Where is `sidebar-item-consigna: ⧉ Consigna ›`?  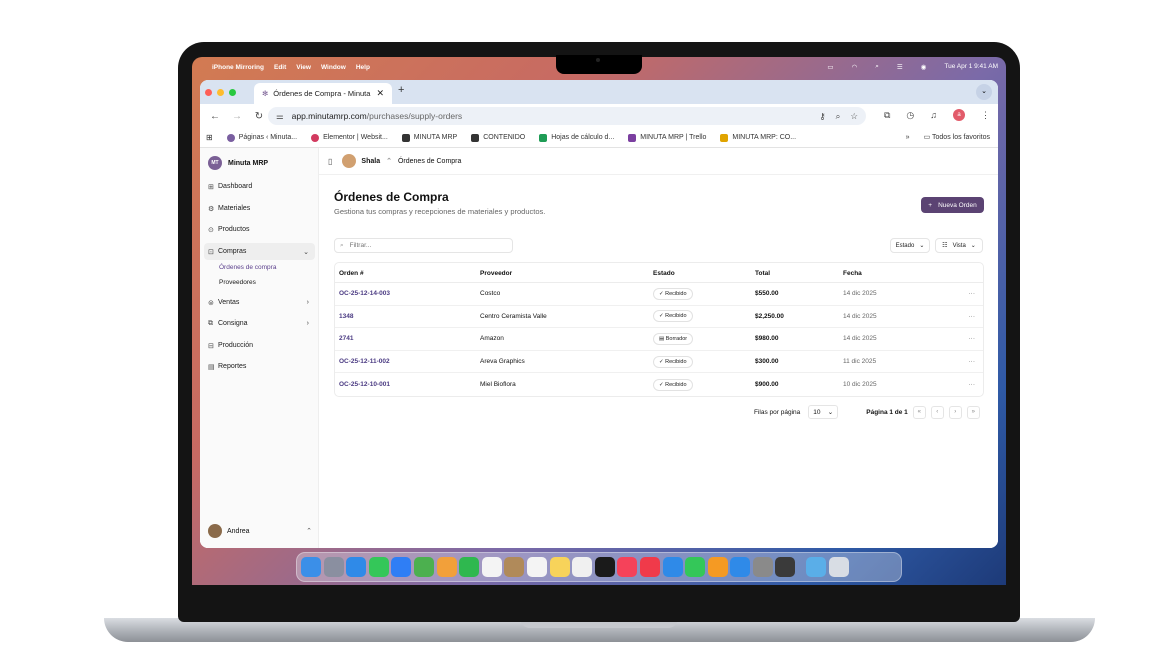
sidebar-item-consigna: ⧉ Consigna › is located at coordinates (259, 323).